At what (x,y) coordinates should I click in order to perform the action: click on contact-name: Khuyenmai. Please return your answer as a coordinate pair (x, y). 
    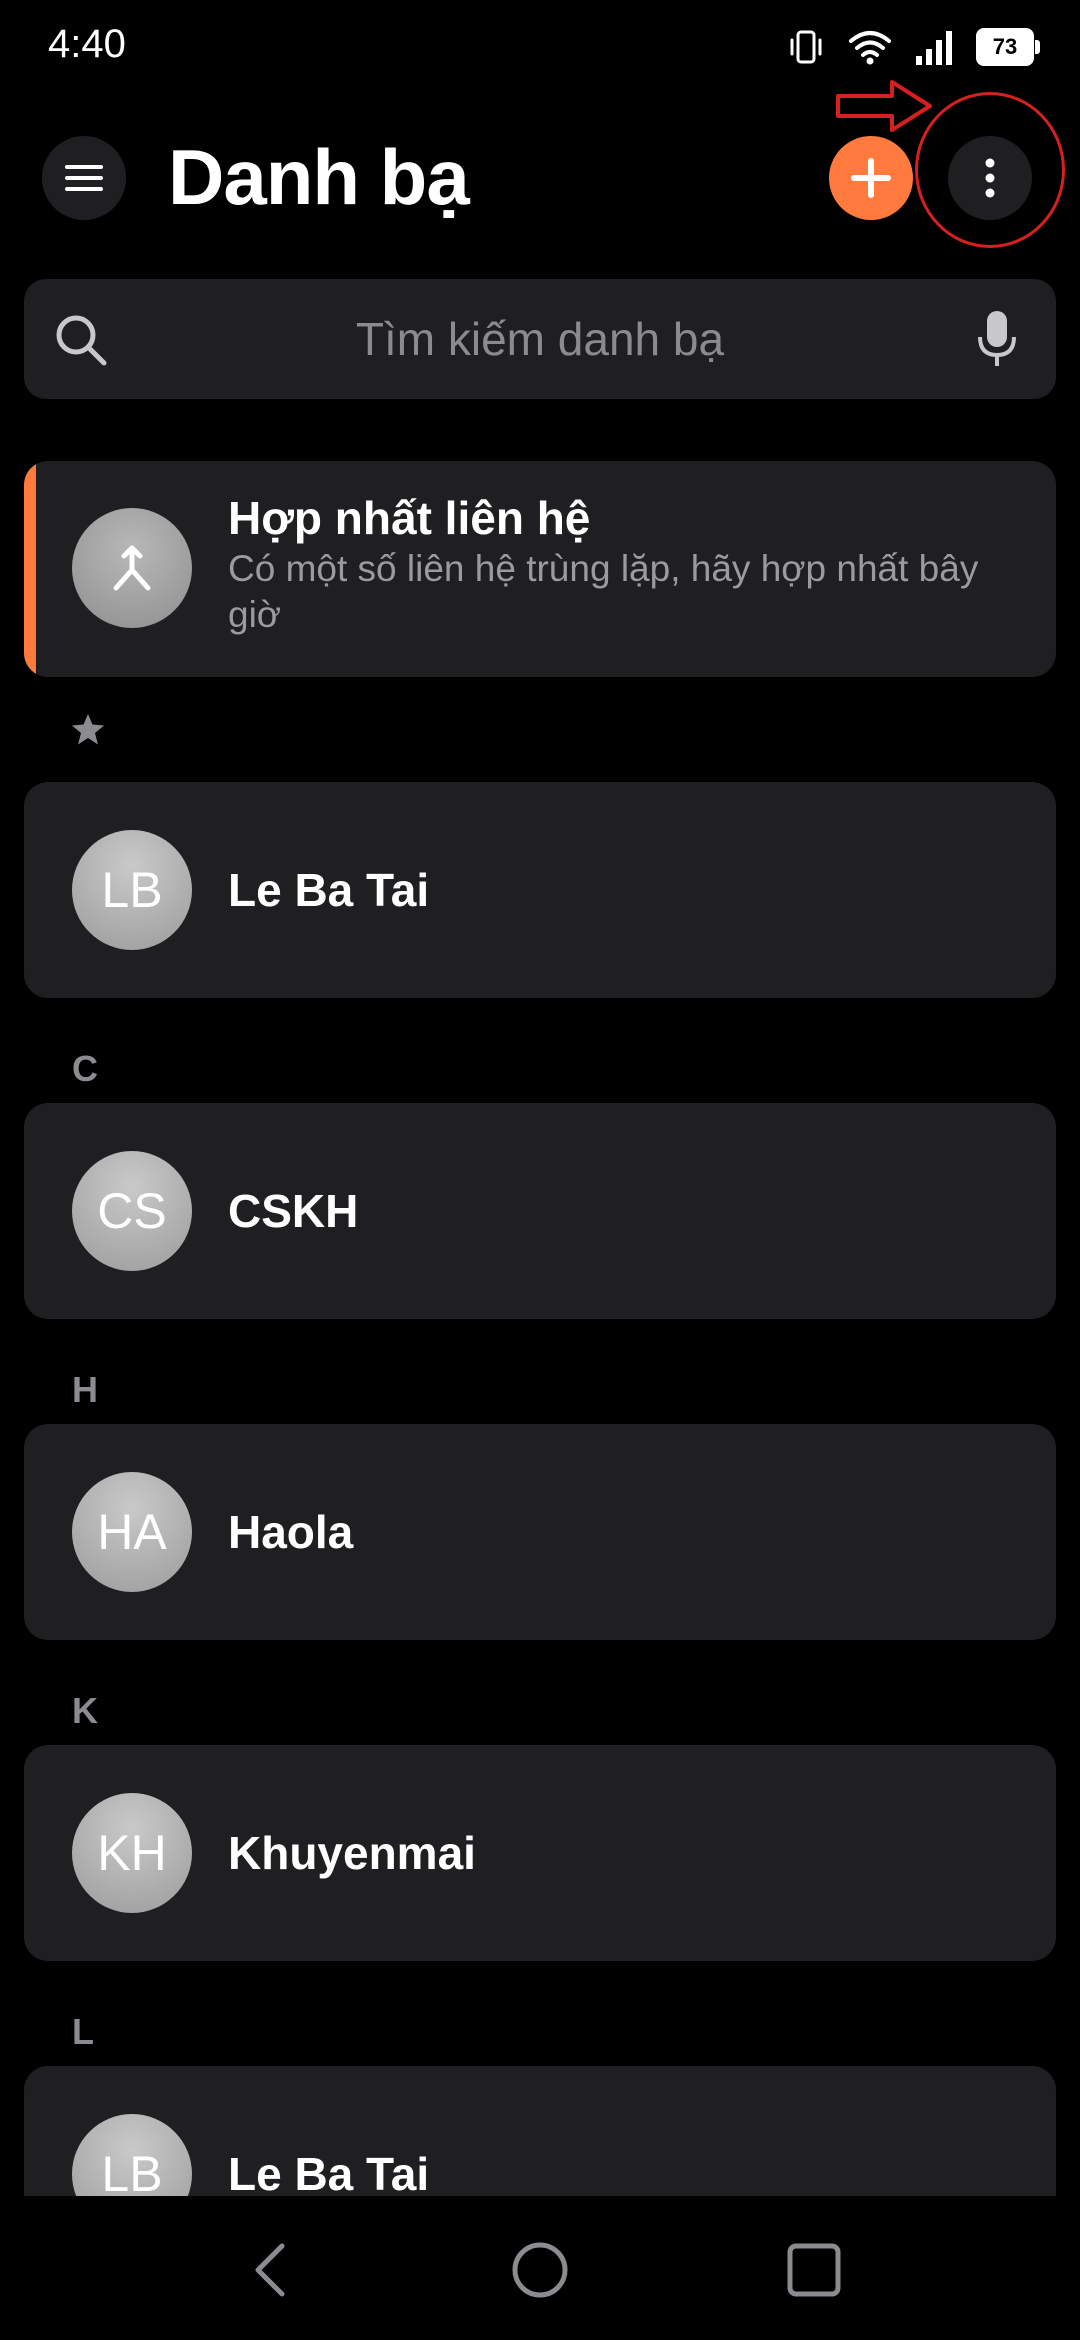
    Looking at the image, I should click on (352, 1853).